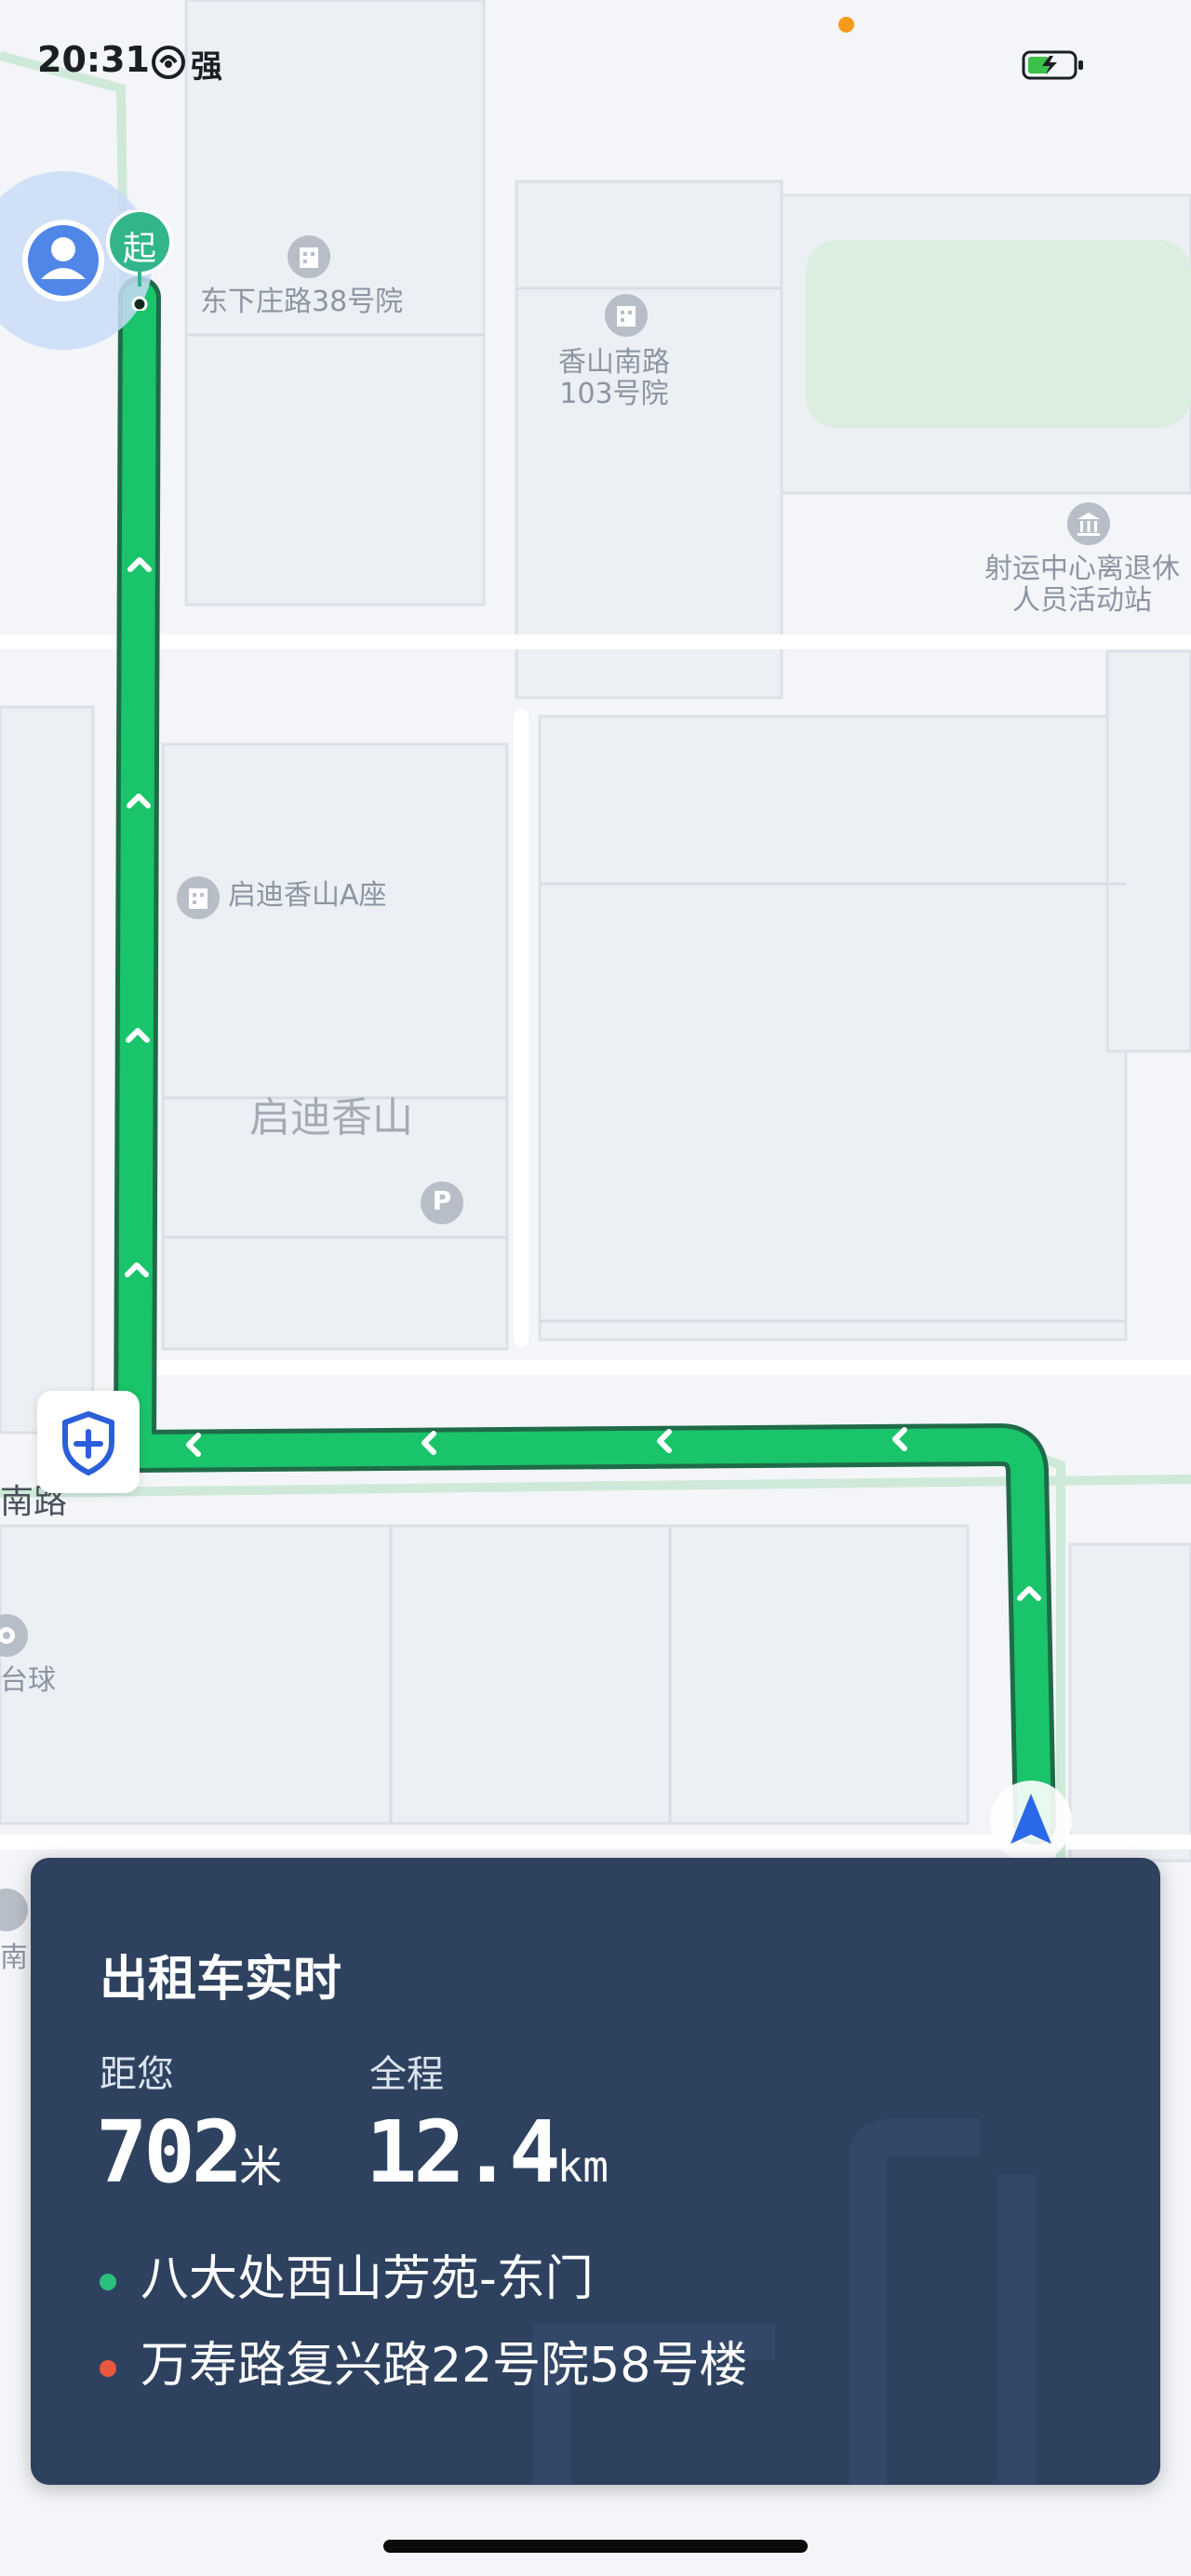  Describe the element at coordinates (846, 25) in the screenshot. I see `privacy-dot-indicator` at that location.